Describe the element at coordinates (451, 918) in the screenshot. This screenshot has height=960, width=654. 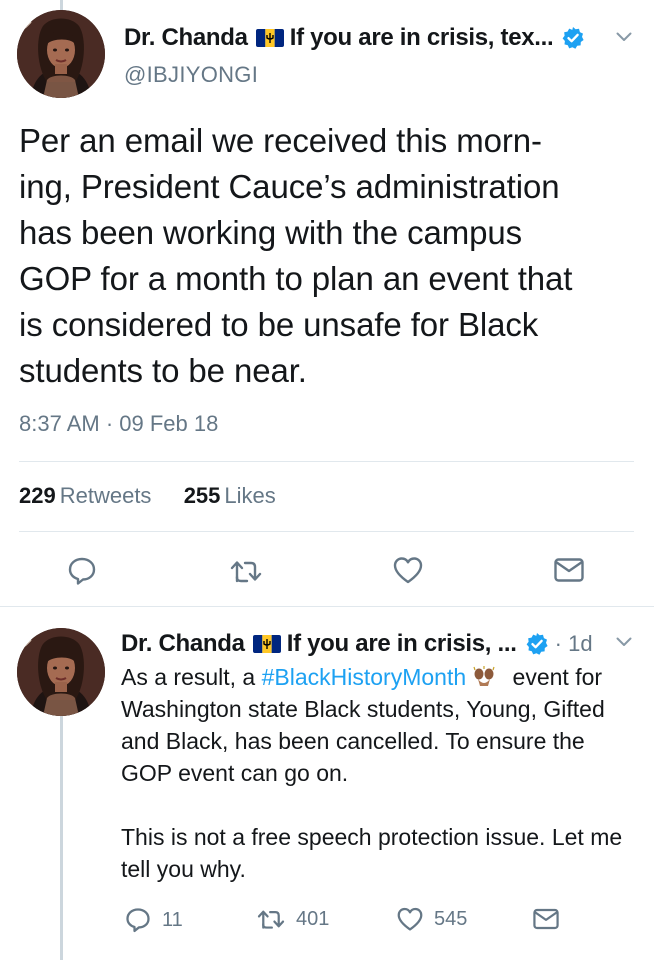
I see `like-count: 545` at that location.